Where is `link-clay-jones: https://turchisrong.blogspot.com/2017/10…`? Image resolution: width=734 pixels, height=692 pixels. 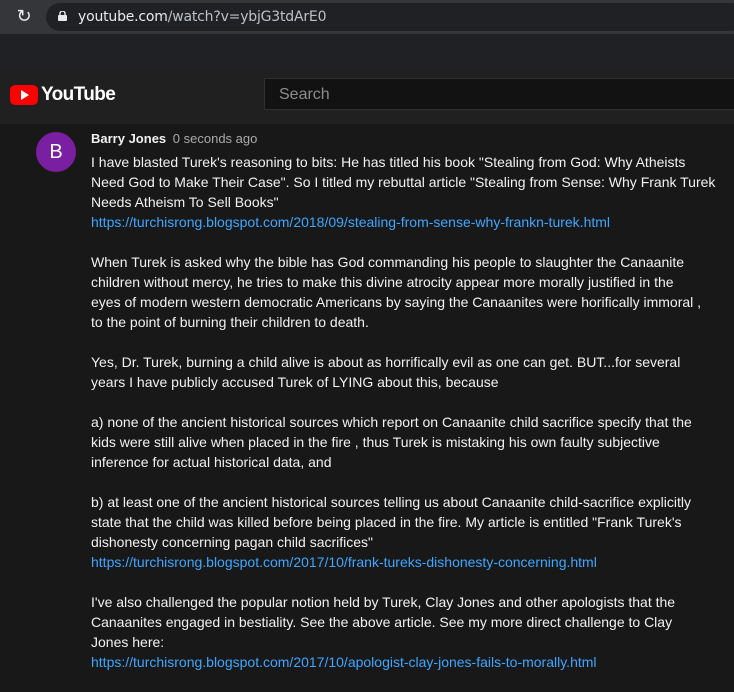 link-clay-jones: https://turchisrong.blogspot.com/2017/10… is located at coordinates (407, 662).